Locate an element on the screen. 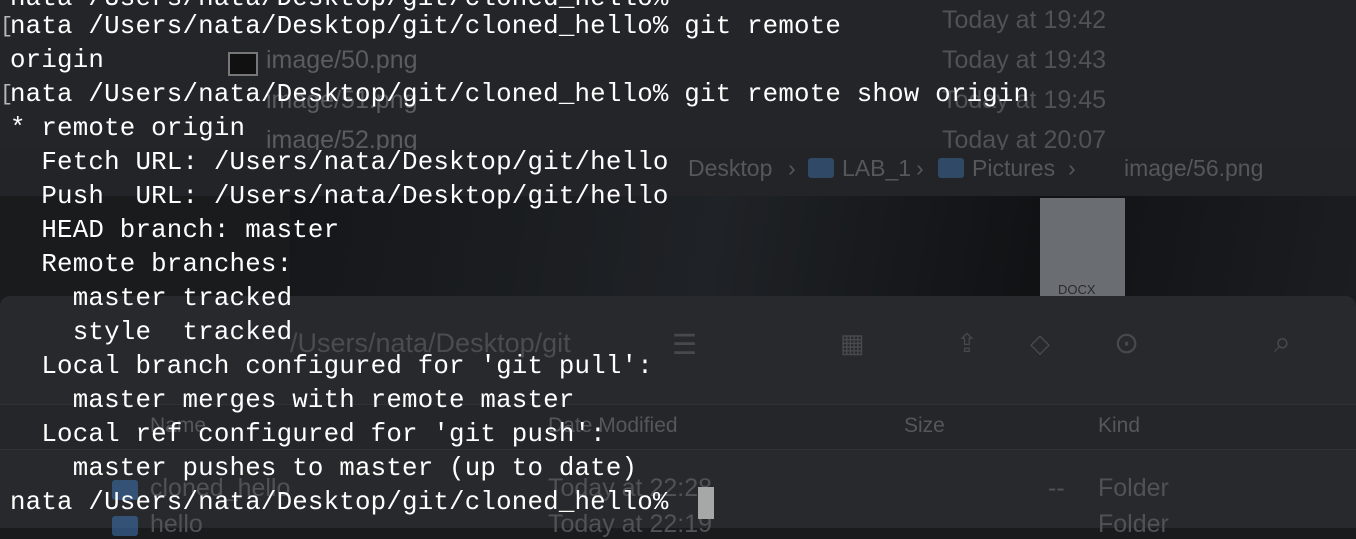 Image resolution: width=1356 pixels, height=539 pixels. terminal-output-line: origin is located at coordinates (57, 60).